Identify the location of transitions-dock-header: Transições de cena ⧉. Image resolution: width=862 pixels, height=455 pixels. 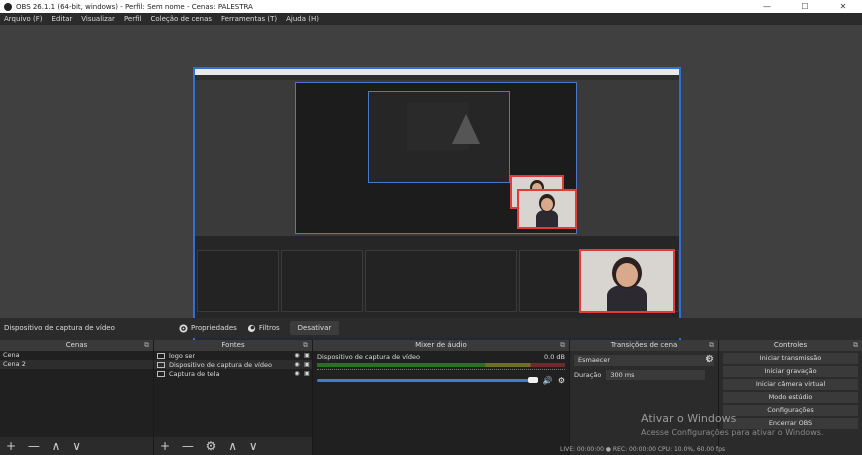
(644, 345).